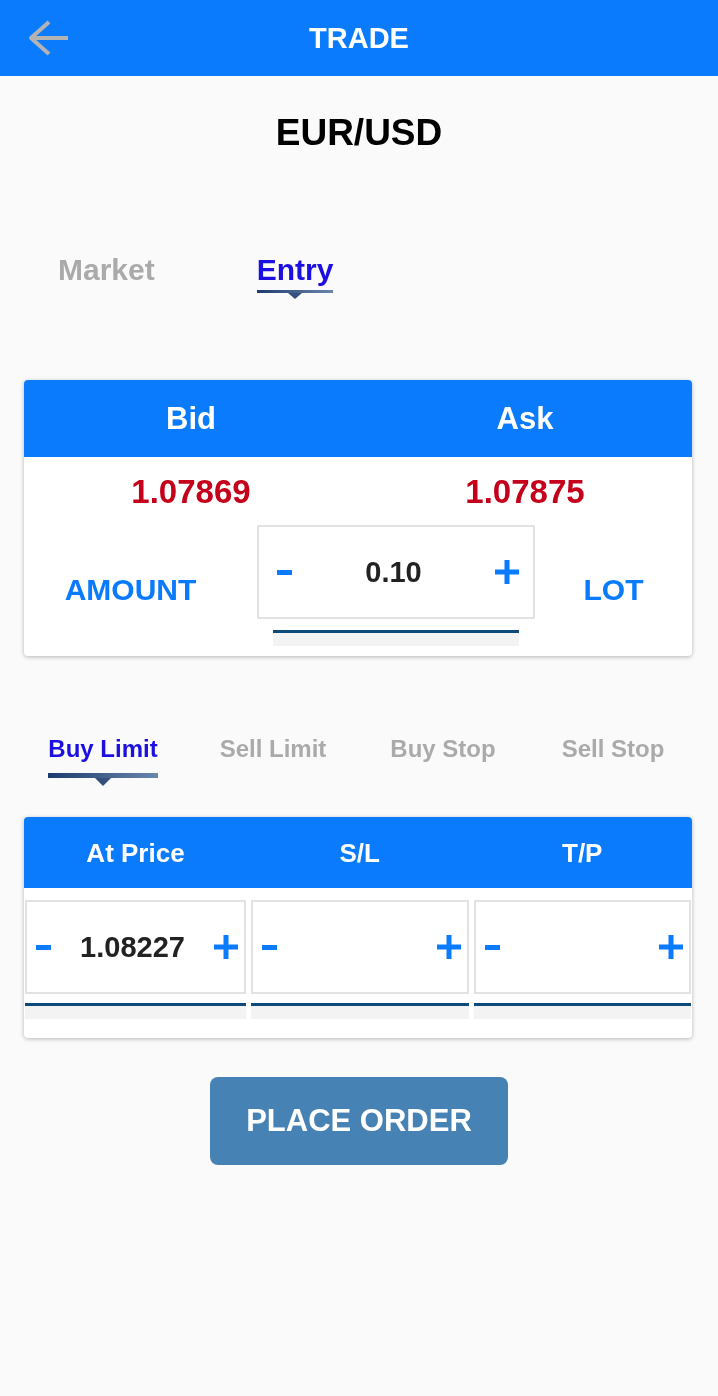 Image resolution: width=718 pixels, height=1396 pixels. What do you see at coordinates (48, 38) in the screenshot?
I see `back-arrow-icon` at bounding box center [48, 38].